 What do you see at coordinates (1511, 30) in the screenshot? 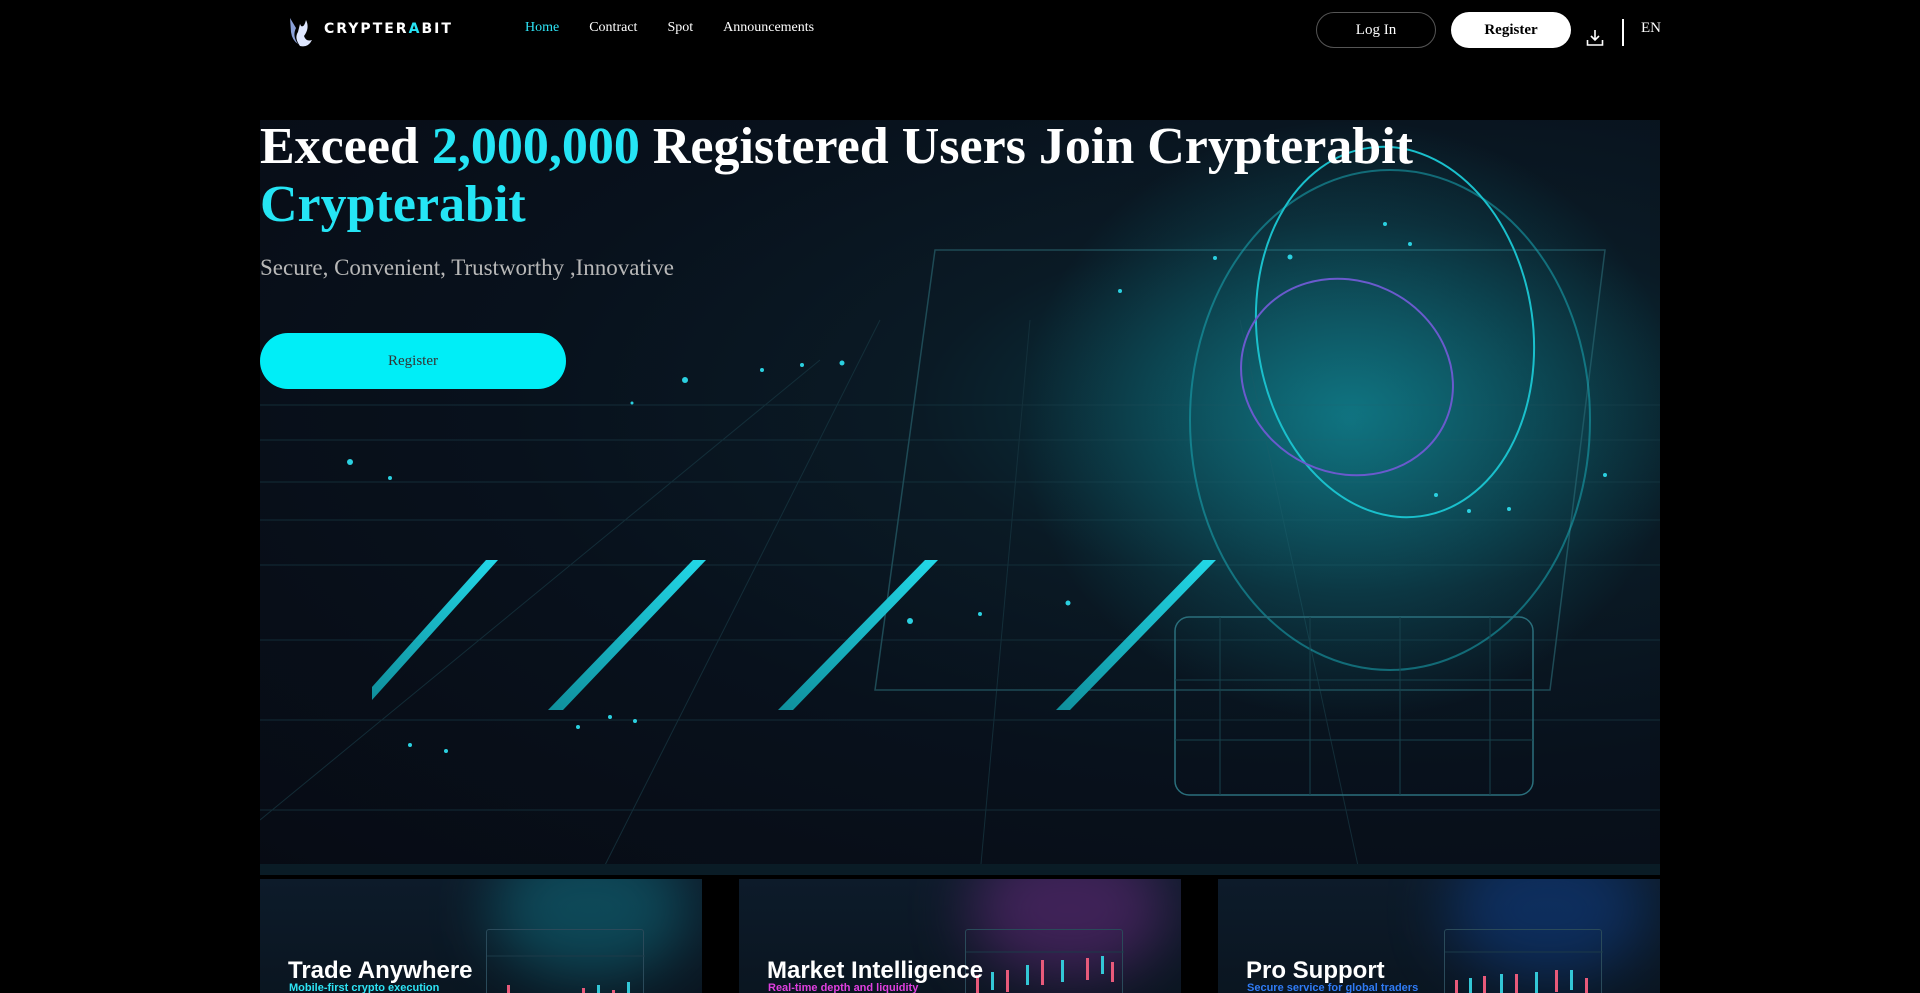
I see `register-button: Register` at bounding box center [1511, 30].